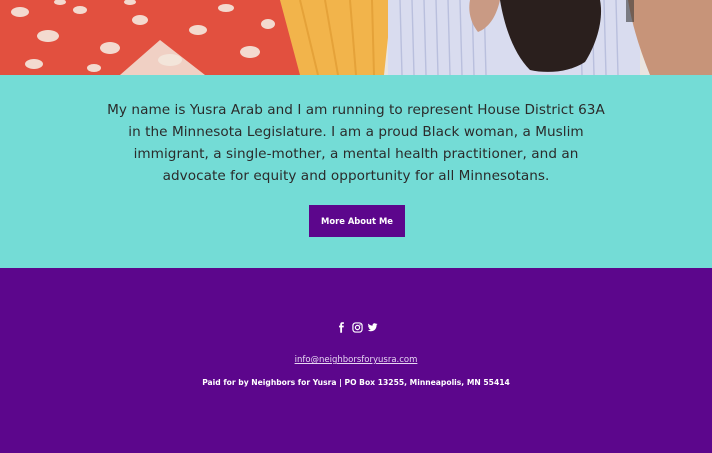 Image resolution: width=712 pixels, height=453 pixels. I want to click on more-about-me-button: More About Me, so click(357, 221).